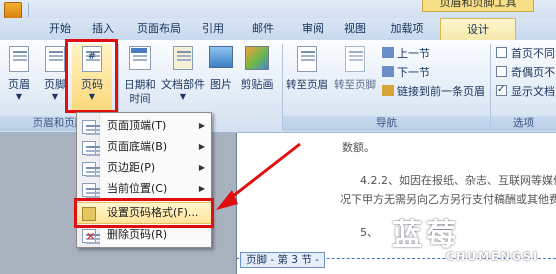 This screenshot has height=274, width=556. What do you see at coordinates (492, 256) in the screenshot?
I see `watermark-sub-text: CHUMENGSI` at bounding box center [492, 256].